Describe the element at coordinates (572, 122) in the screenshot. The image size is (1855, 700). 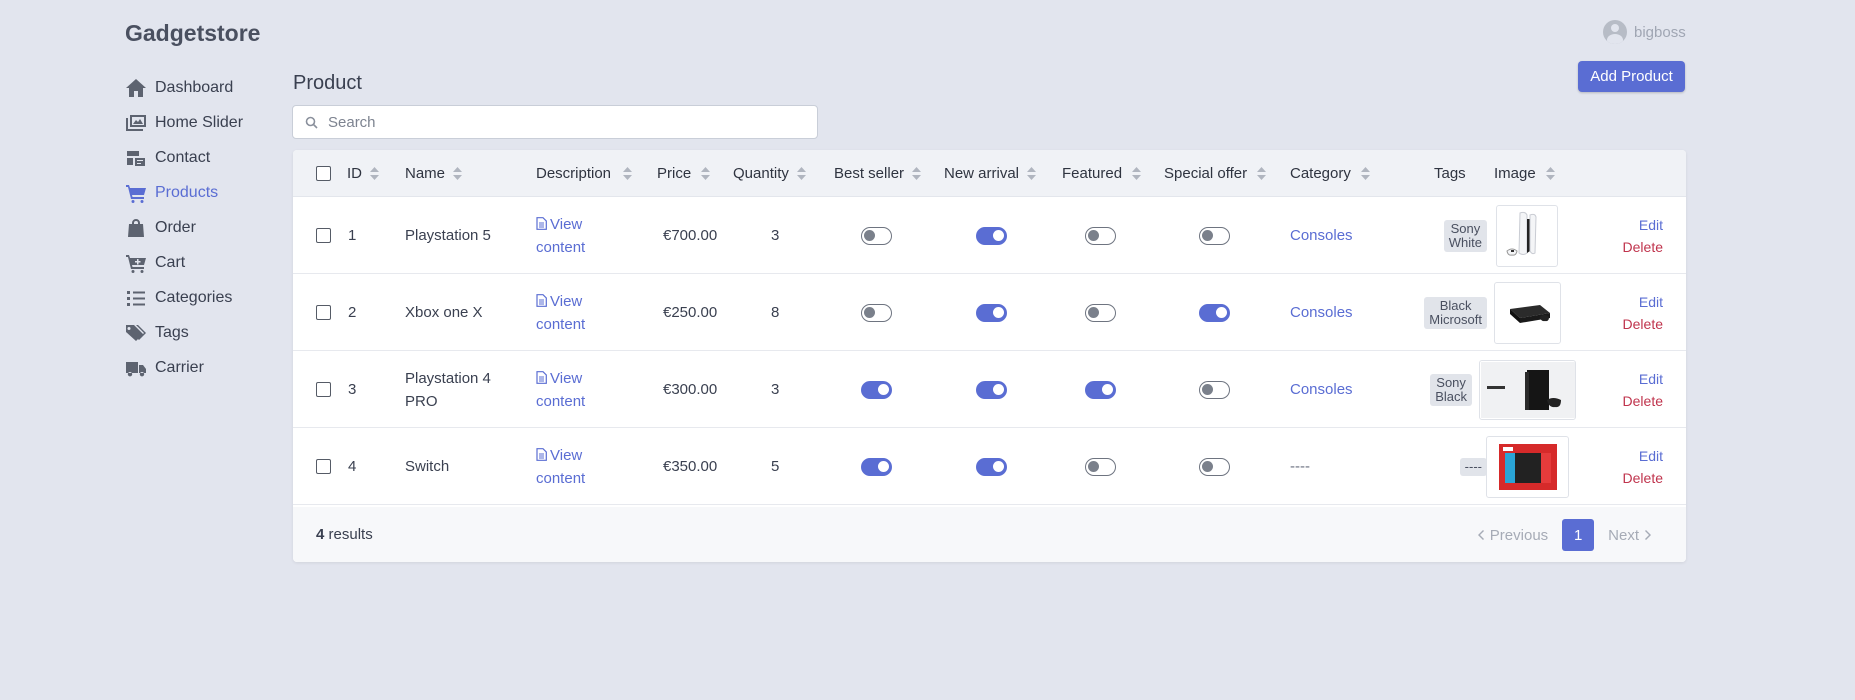
I see `search-input` at that location.